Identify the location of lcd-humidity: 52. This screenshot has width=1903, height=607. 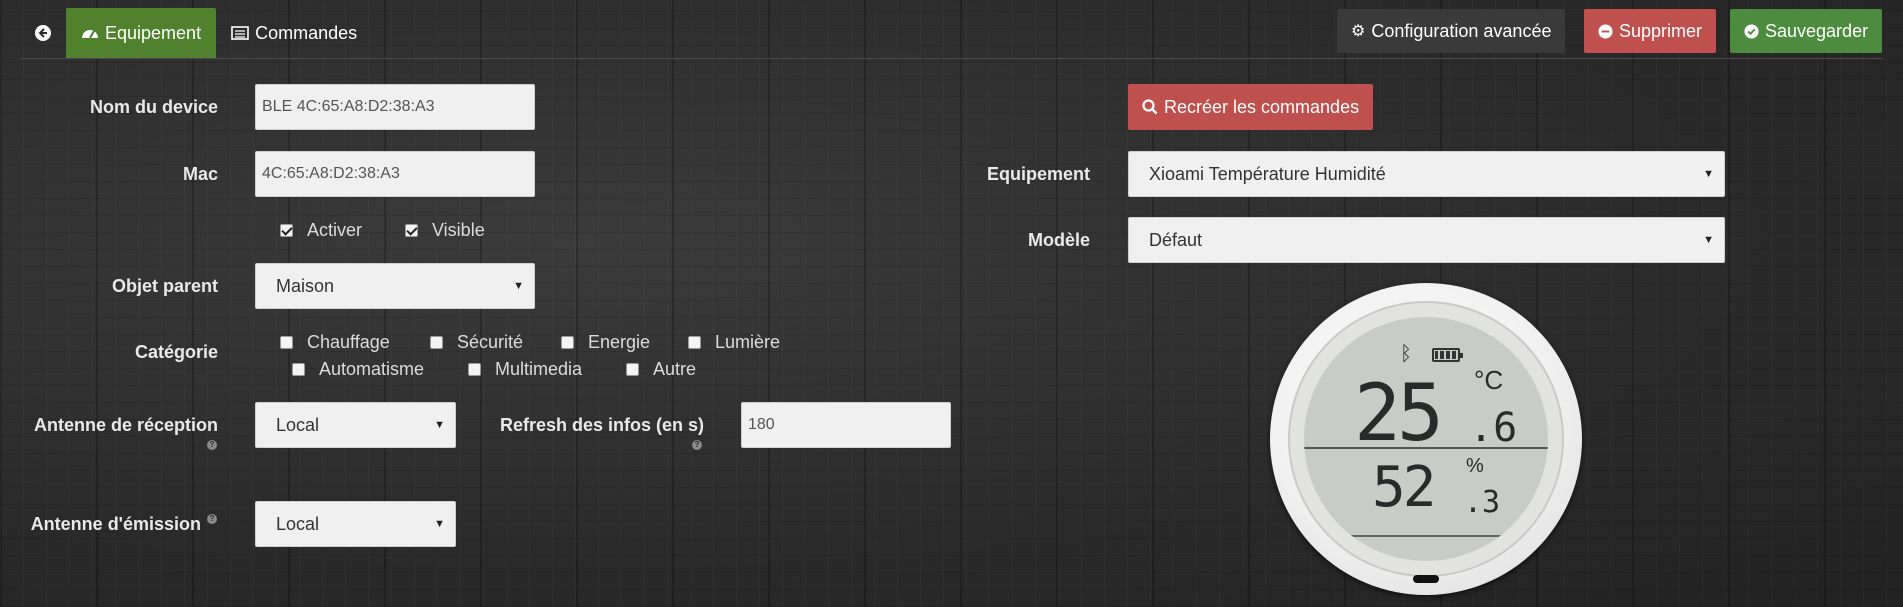
(1404, 487).